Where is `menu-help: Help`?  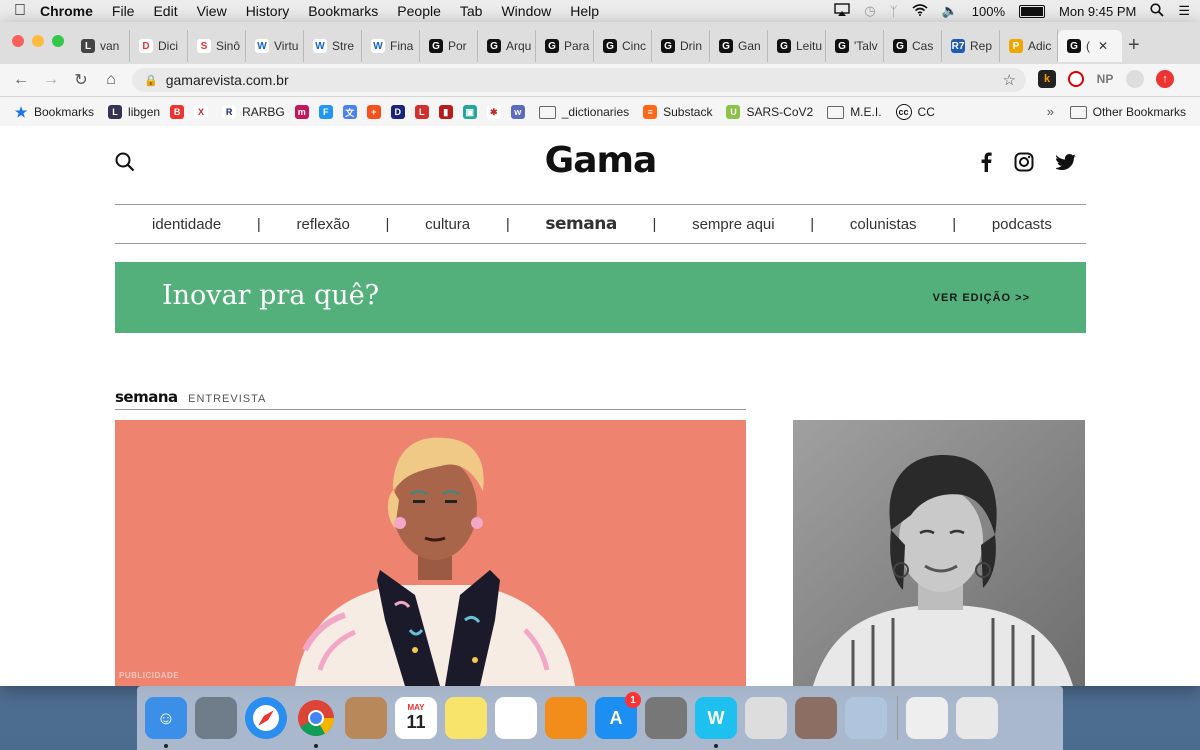 menu-help: Help is located at coordinates (584, 11).